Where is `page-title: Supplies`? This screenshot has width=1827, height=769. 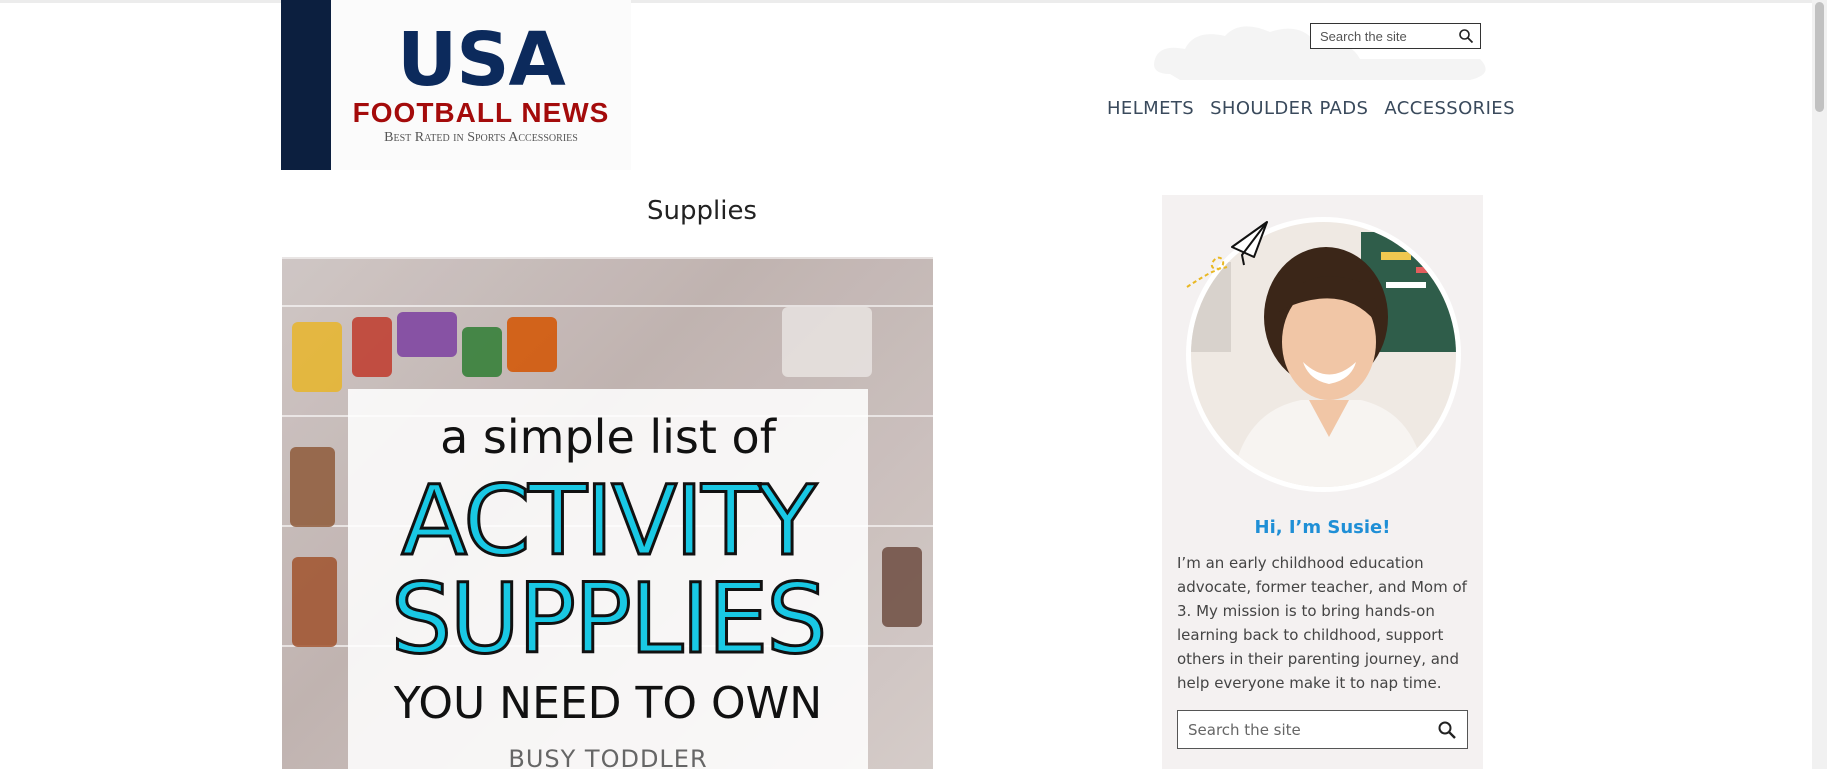
page-title: Supplies is located at coordinates (702, 211).